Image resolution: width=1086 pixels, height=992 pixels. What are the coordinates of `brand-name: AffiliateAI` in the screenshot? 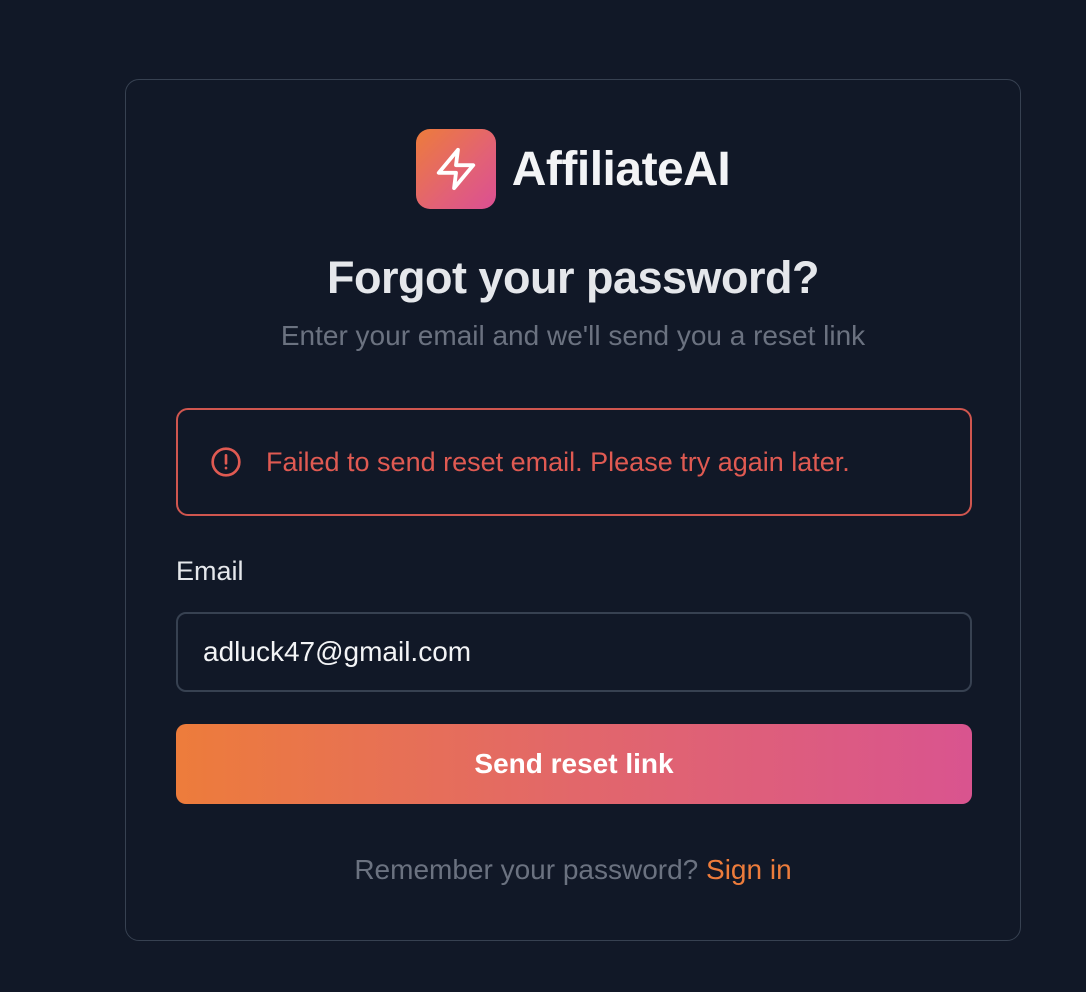 It's located at (621, 169).